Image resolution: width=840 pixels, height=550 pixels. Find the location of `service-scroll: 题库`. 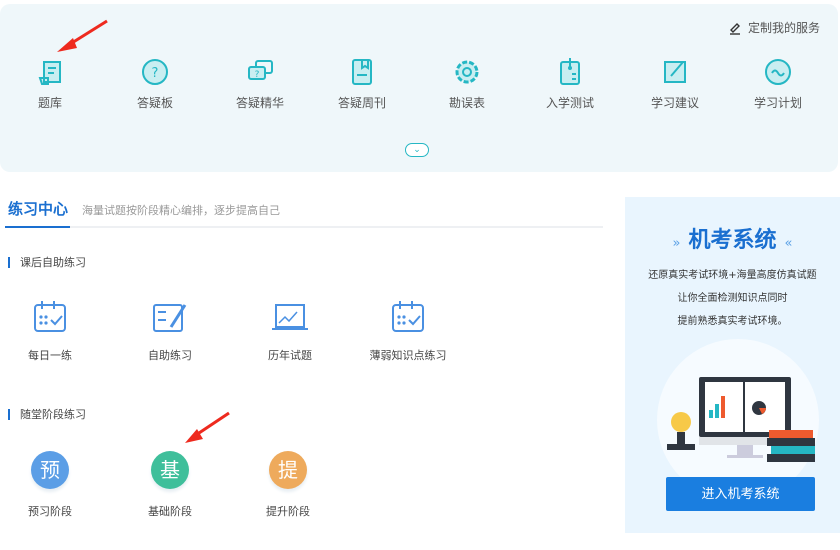

service-scroll: 题库 is located at coordinates (50, 83).